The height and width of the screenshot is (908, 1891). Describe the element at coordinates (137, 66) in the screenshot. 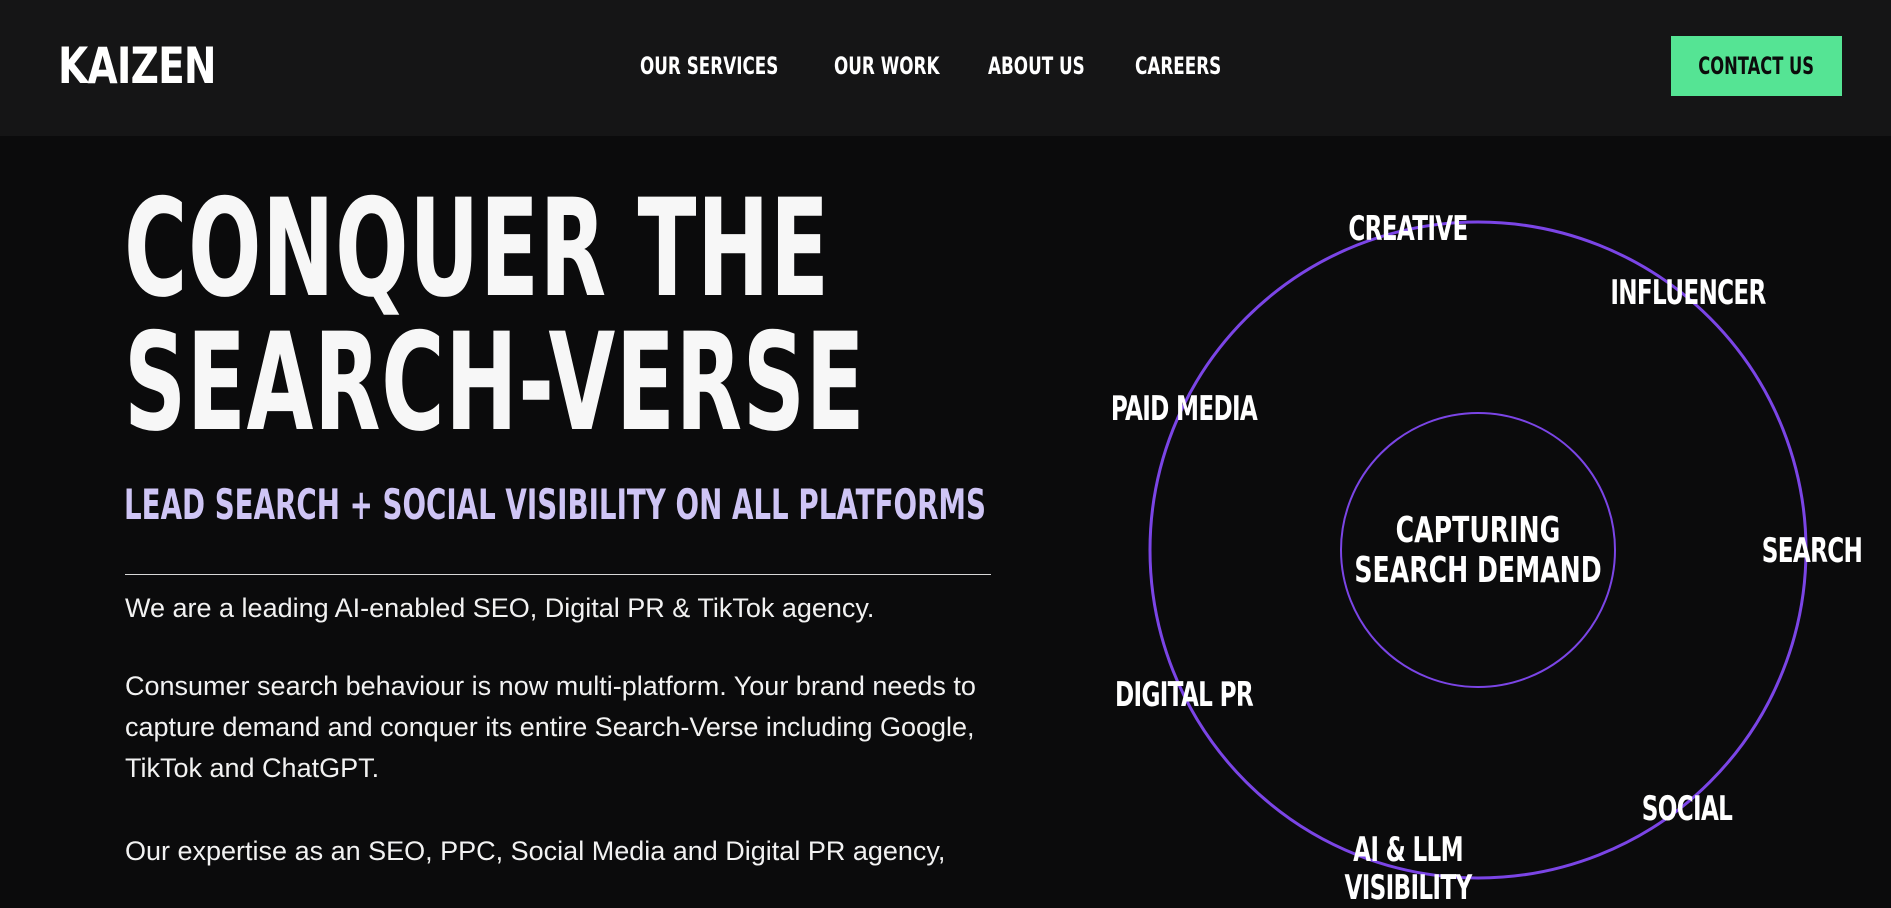

I see `kaizen-logo: KAIZEN` at that location.